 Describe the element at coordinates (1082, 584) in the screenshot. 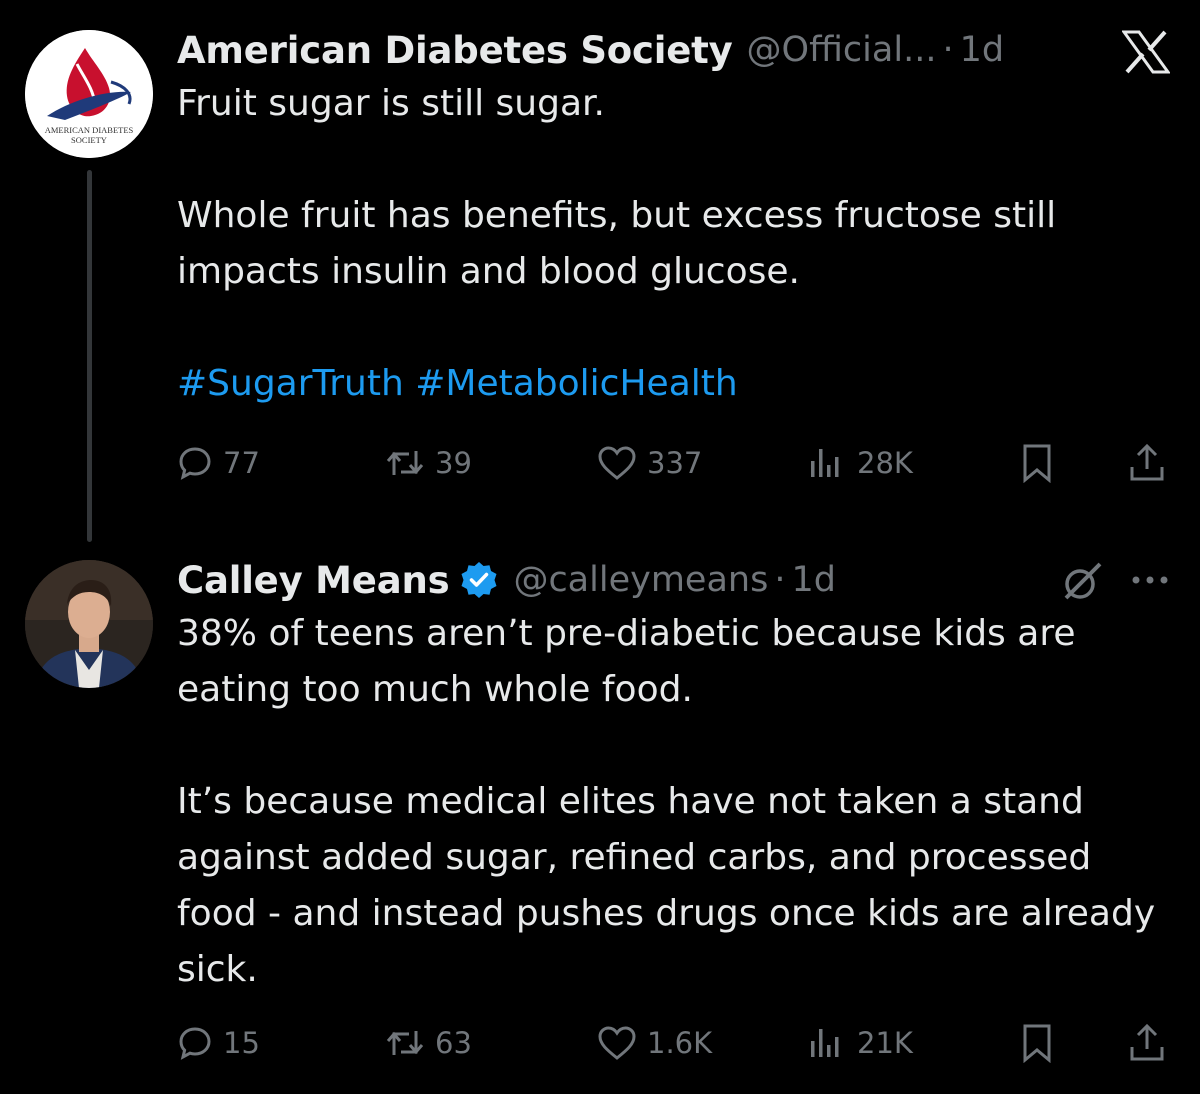

I see `grok-icon` at that location.